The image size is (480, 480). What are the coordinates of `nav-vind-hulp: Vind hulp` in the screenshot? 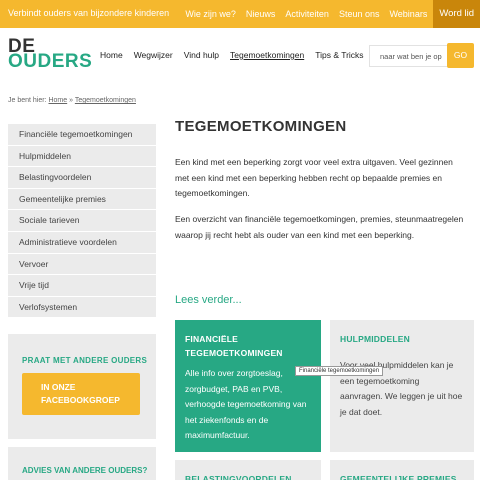 It's located at (201, 55).